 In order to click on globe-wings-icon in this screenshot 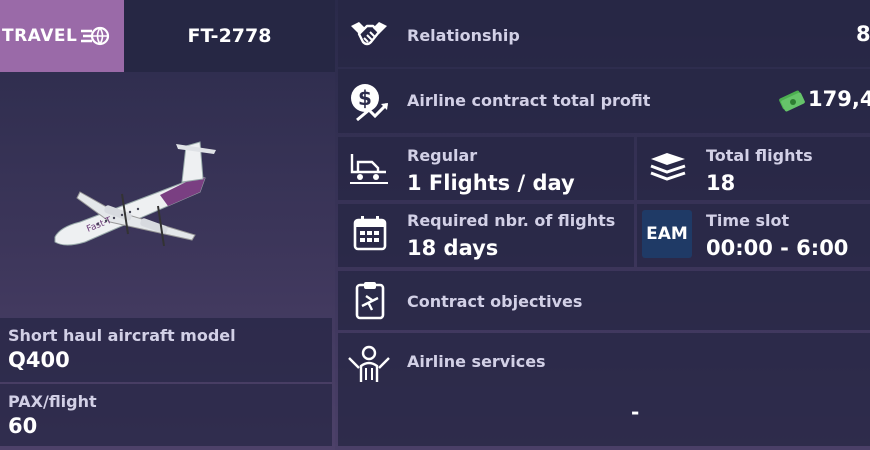, I will do `click(95, 36)`.